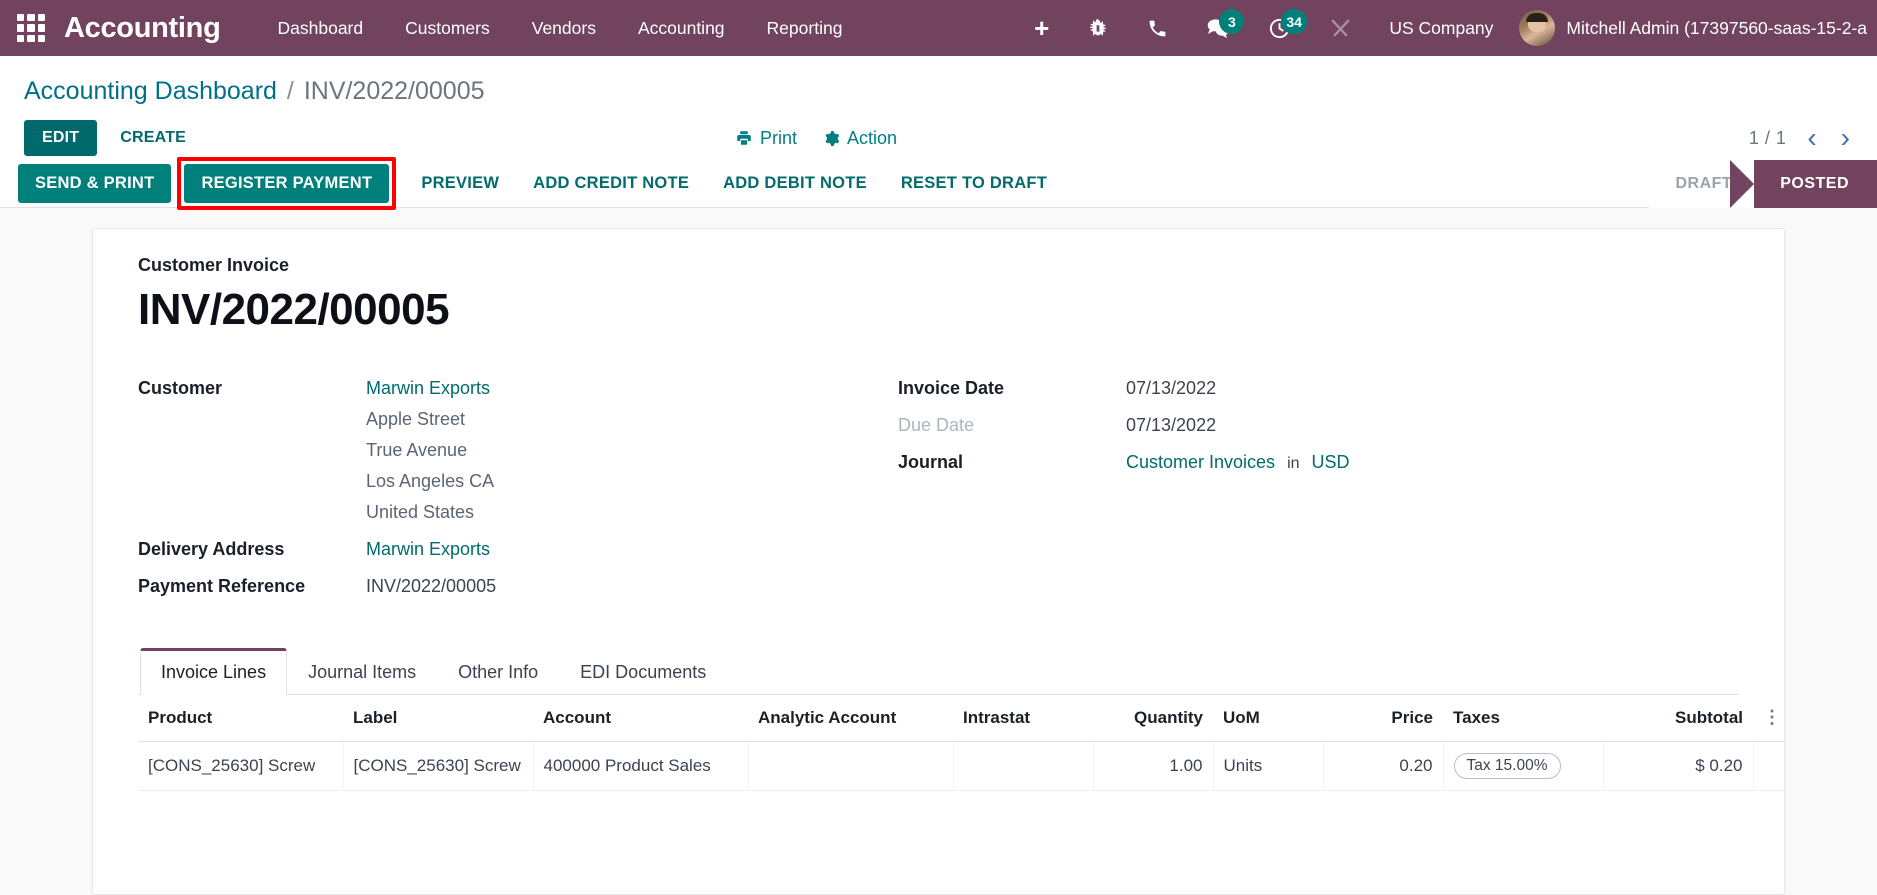 This screenshot has width=1877, height=895. I want to click on pager-previous-button: ‹, so click(1811, 138).